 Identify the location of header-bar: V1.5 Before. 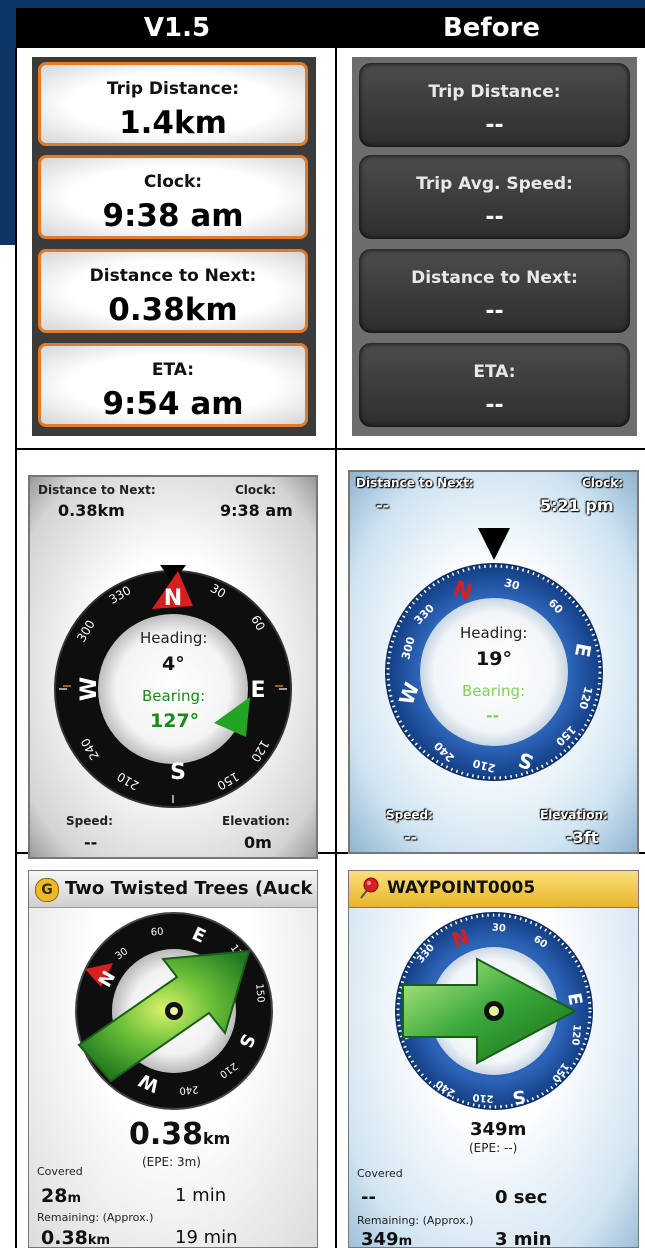
(330, 28).